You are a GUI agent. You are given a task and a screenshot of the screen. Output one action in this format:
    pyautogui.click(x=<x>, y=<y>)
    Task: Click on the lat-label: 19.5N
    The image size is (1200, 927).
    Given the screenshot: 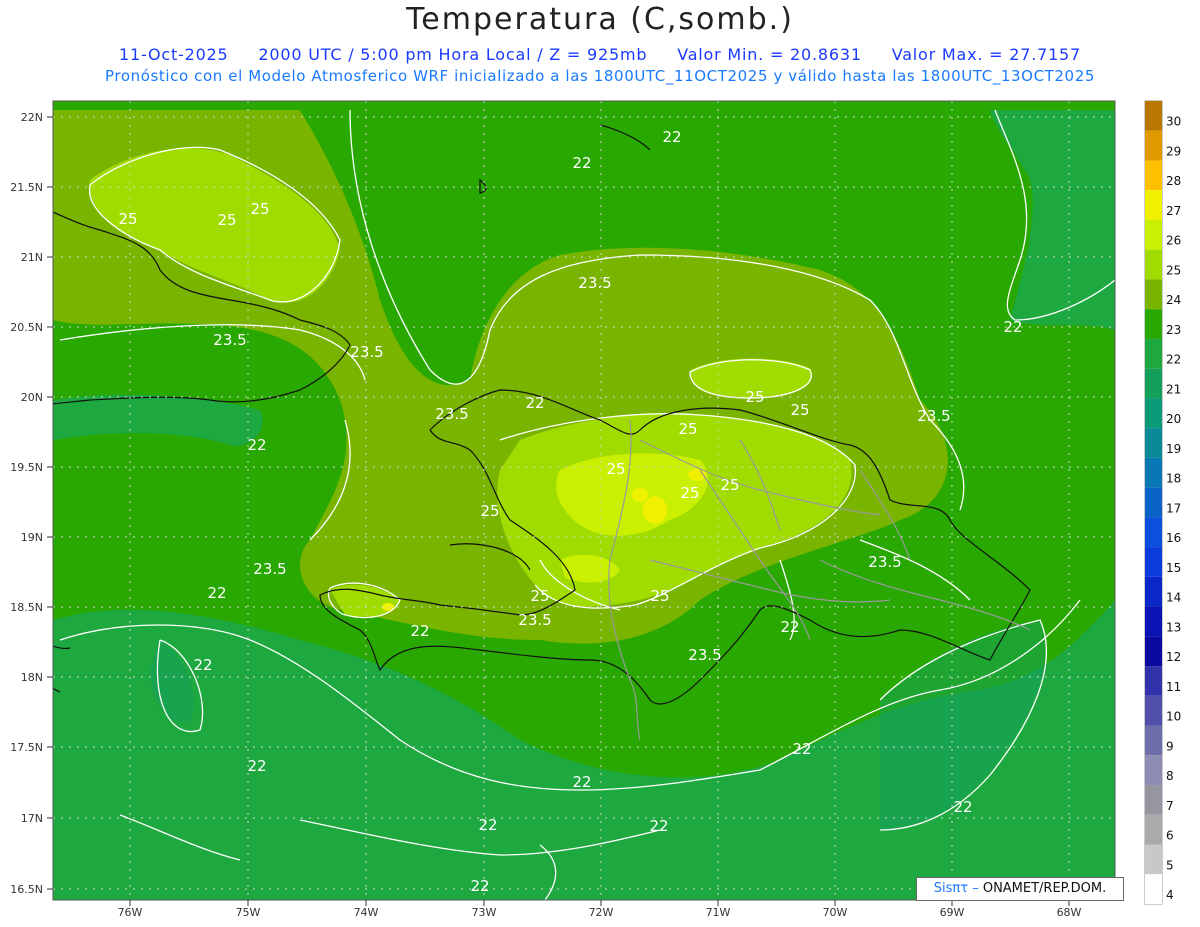 What is the action you would take?
    pyautogui.click(x=26, y=467)
    